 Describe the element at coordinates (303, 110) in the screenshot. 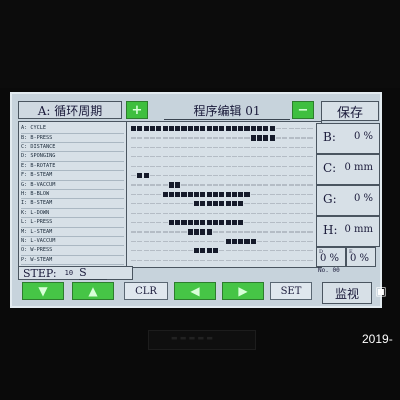

I see `minus-button: −` at that location.